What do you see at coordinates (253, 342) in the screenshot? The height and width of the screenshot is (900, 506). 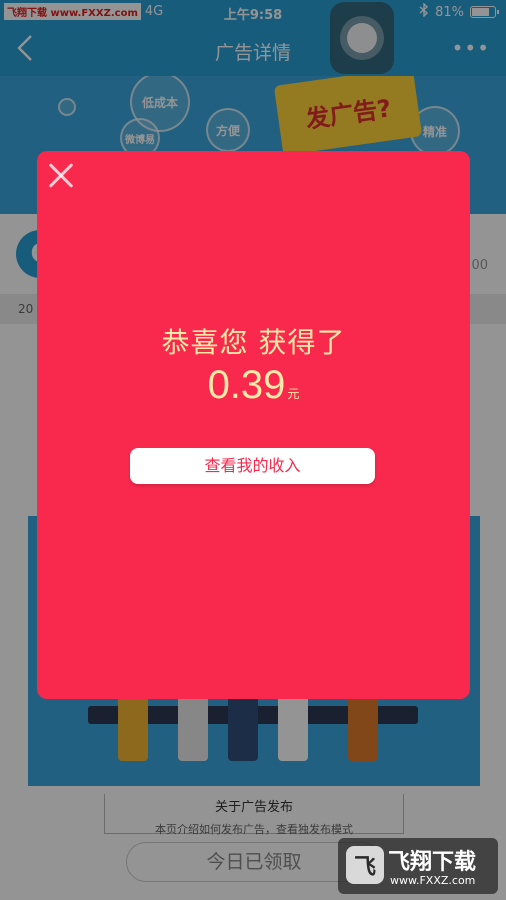 I see `congrats-text: 恭喜您 获得了` at bounding box center [253, 342].